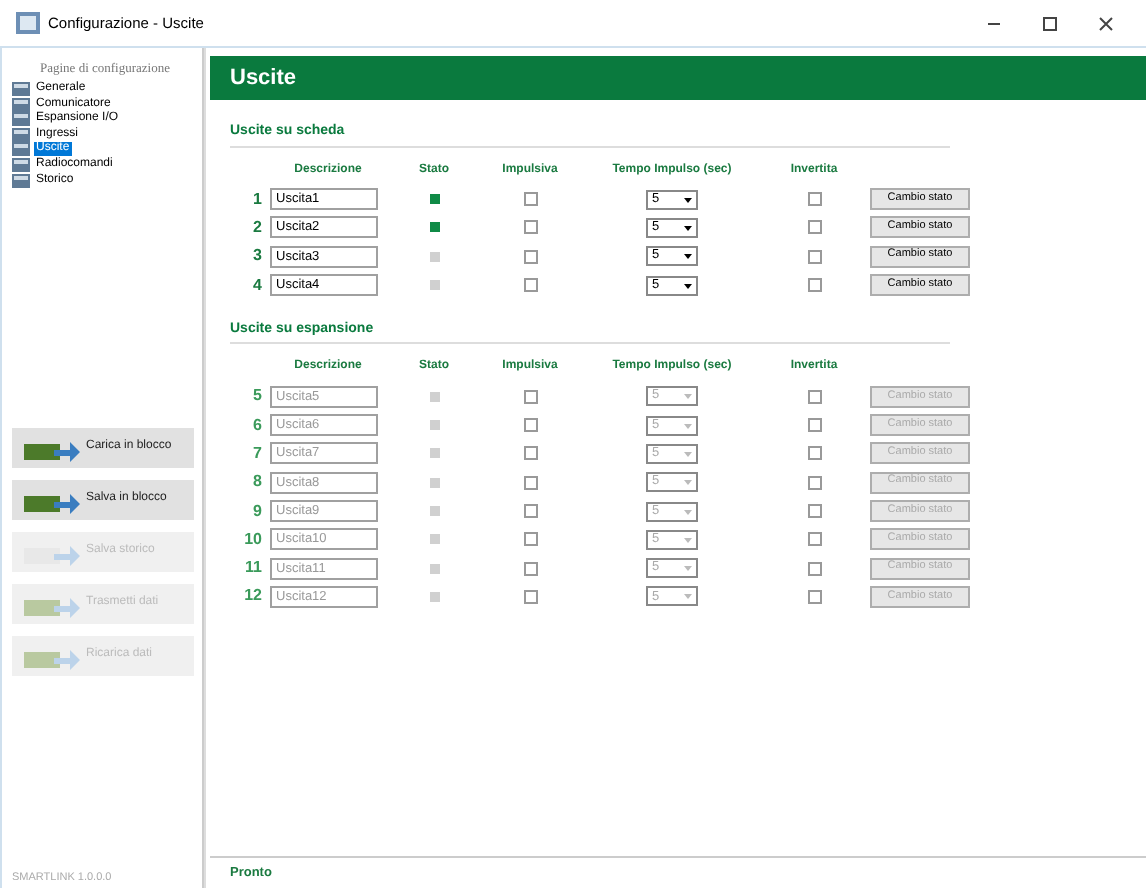  I want to click on row-number: 2, so click(256, 227).